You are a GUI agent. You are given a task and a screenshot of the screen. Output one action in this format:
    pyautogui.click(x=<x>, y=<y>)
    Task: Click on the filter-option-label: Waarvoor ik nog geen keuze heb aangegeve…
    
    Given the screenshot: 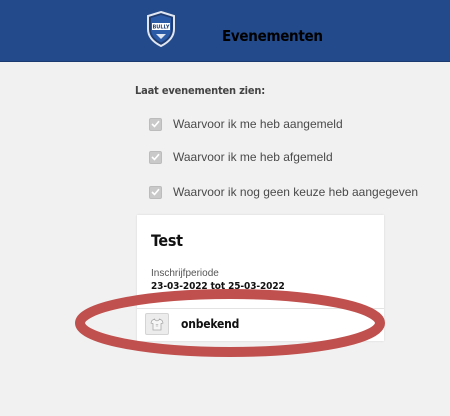 What is the action you would take?
    pyautogui.click(x=296, y=192)
    